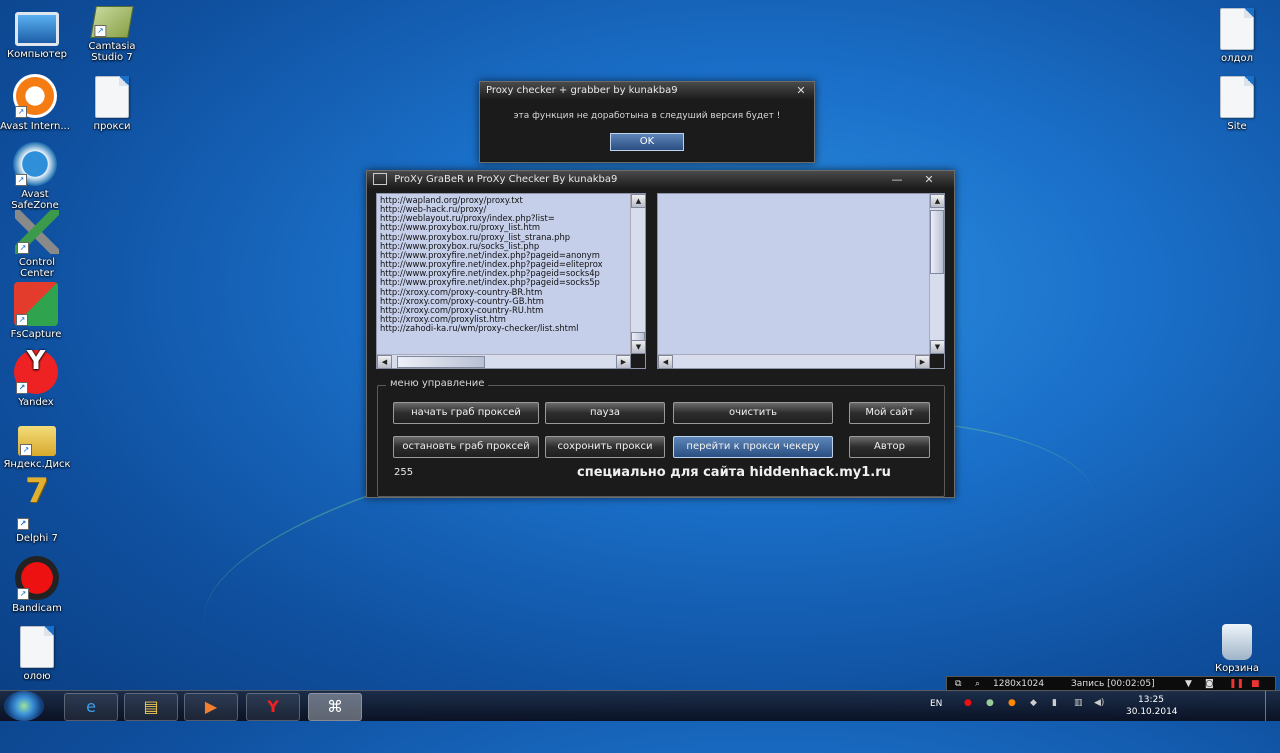 This screenshot has width=1280, height=753. What do you see at coordinates (968, 703) in the screenshot?
I see `bandicam-tray-icon: ●` at bounding box center [968, 703].